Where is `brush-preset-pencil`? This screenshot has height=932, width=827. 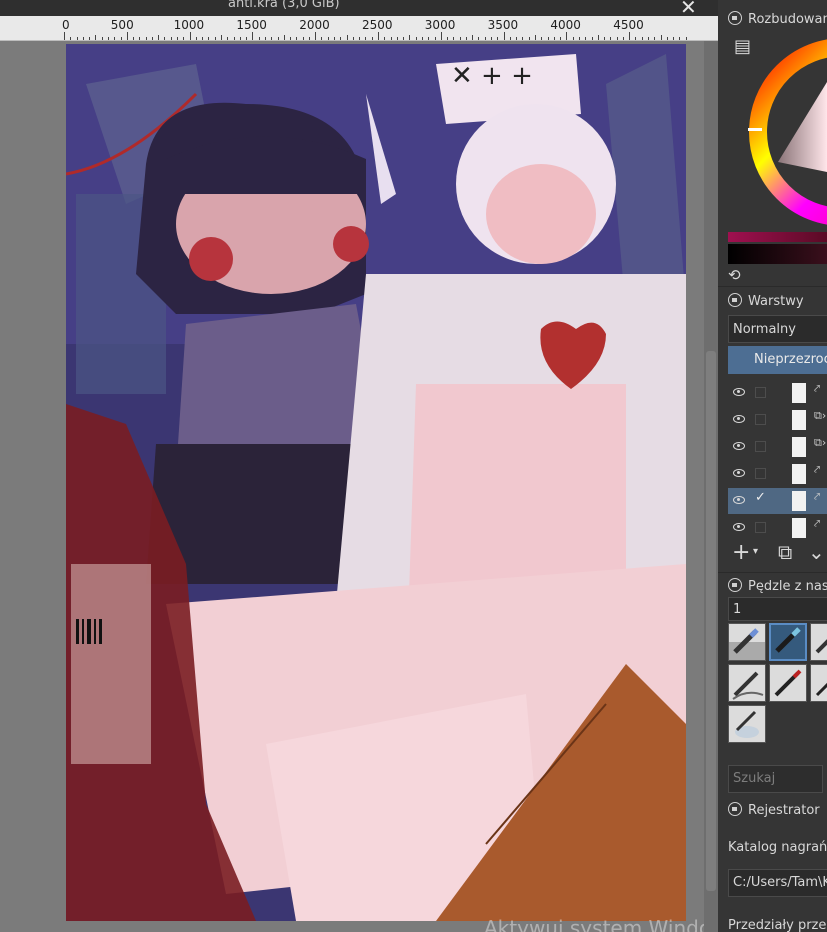
brush-preset-pencil is located at coordinates (747, 683).